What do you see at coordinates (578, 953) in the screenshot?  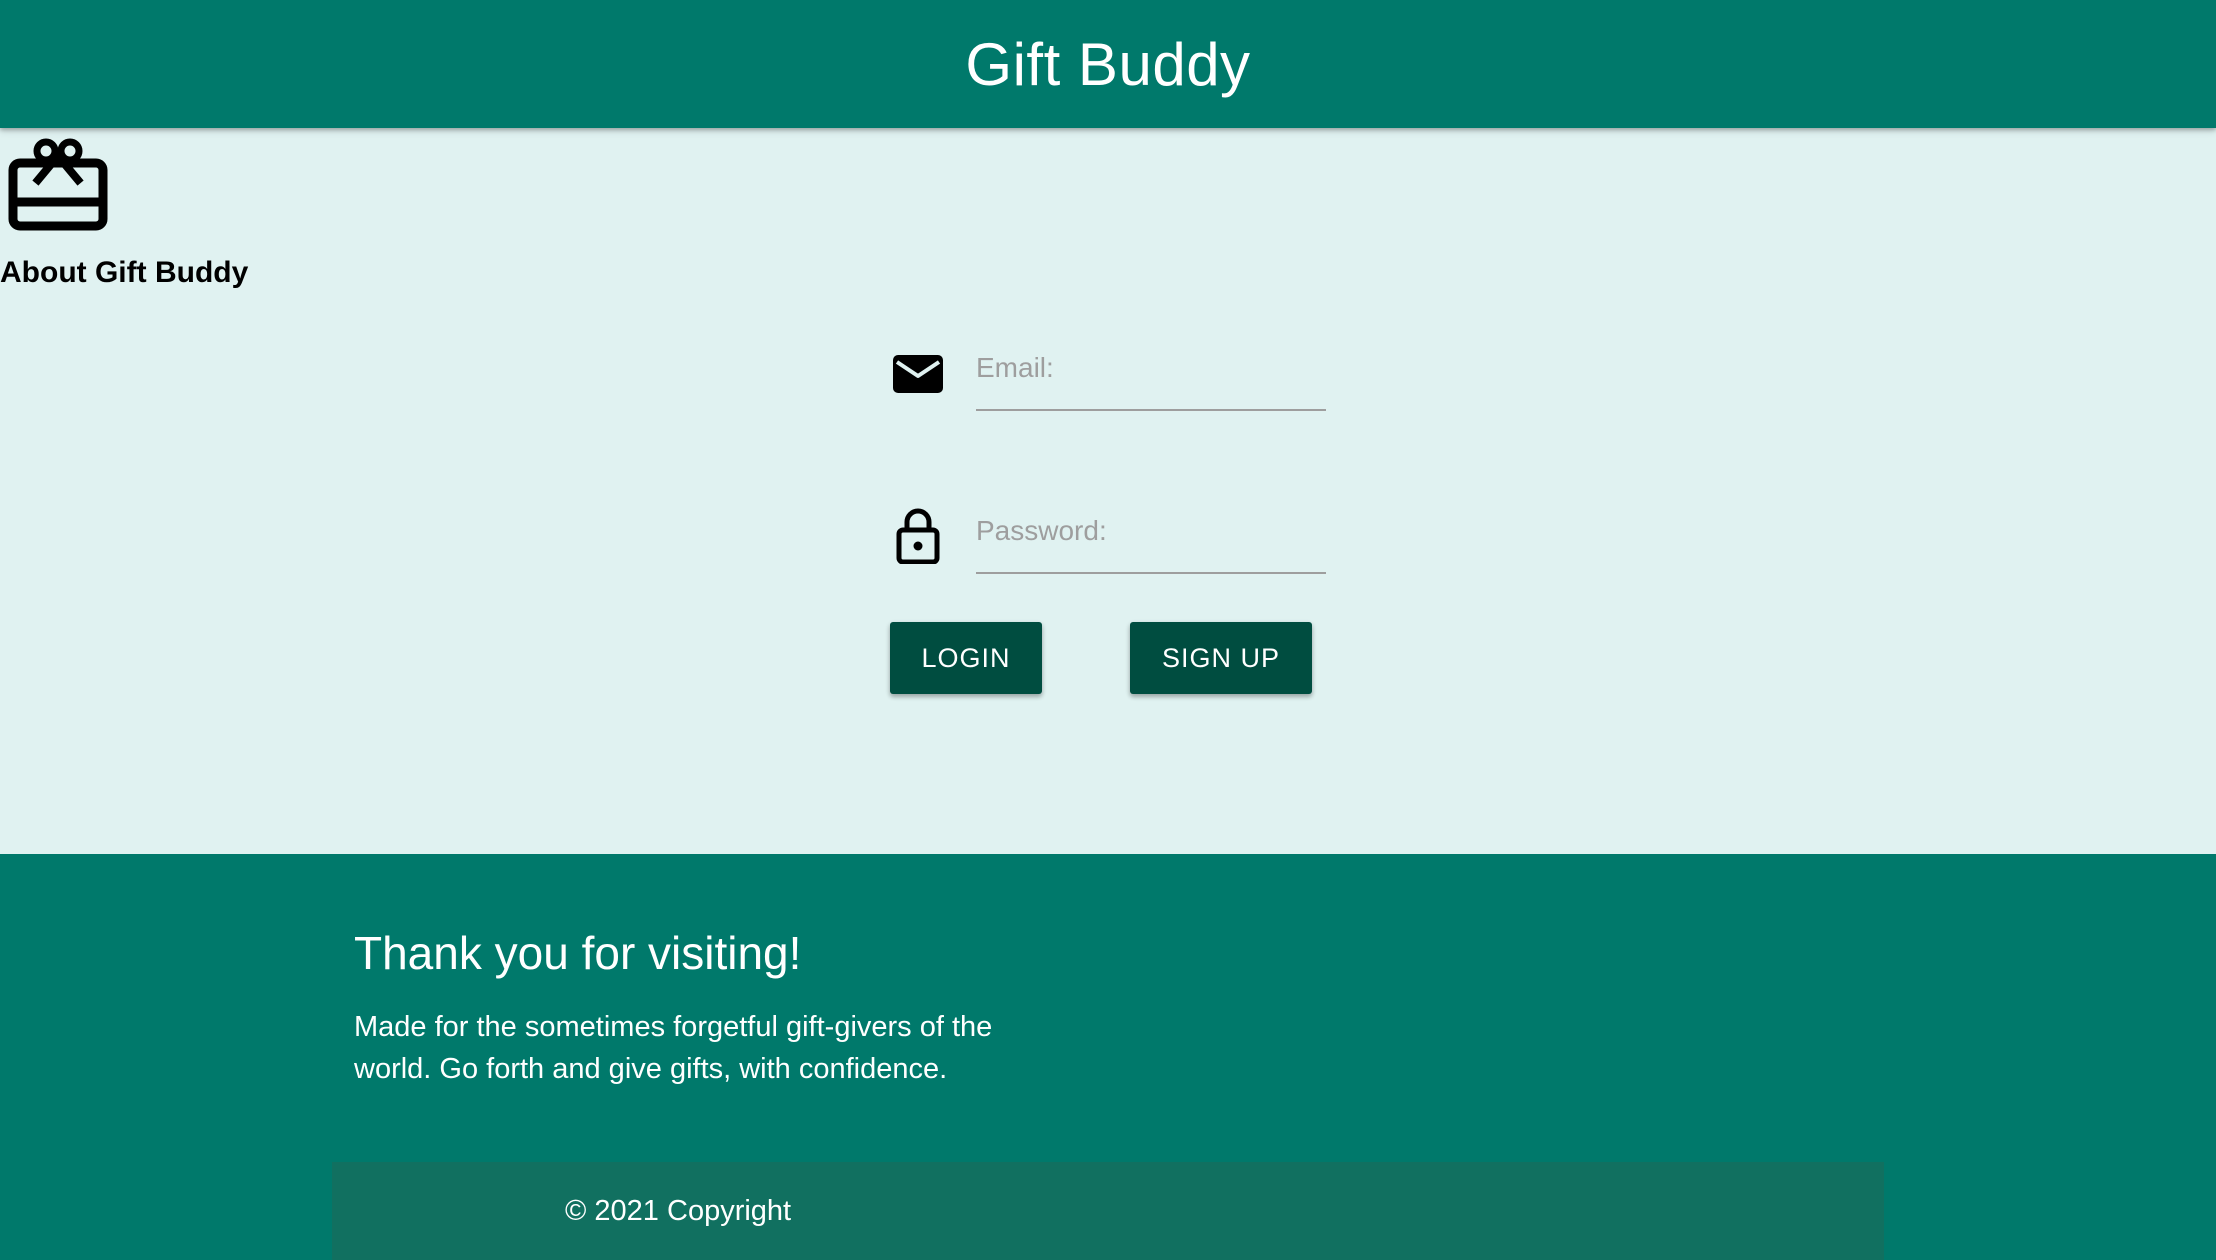 I see `footer-title: Thank you for visiting!` at bounding box center [578, 953].